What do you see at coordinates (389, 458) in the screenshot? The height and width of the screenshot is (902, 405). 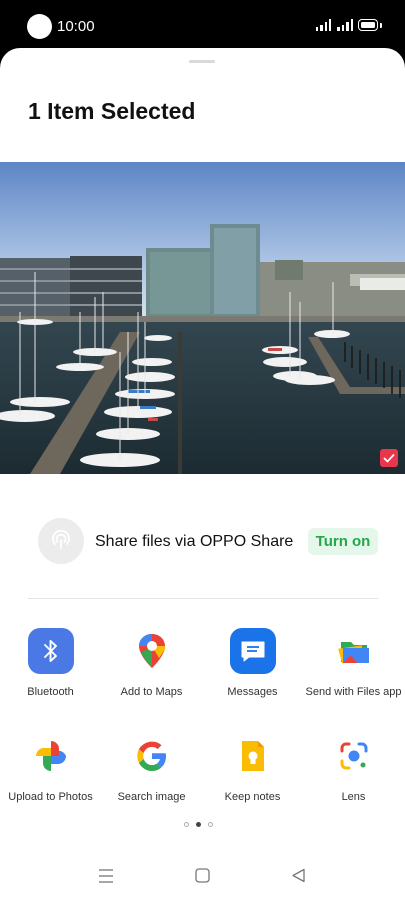 I see `selected-check-icon` at bounding box center [389, 458].